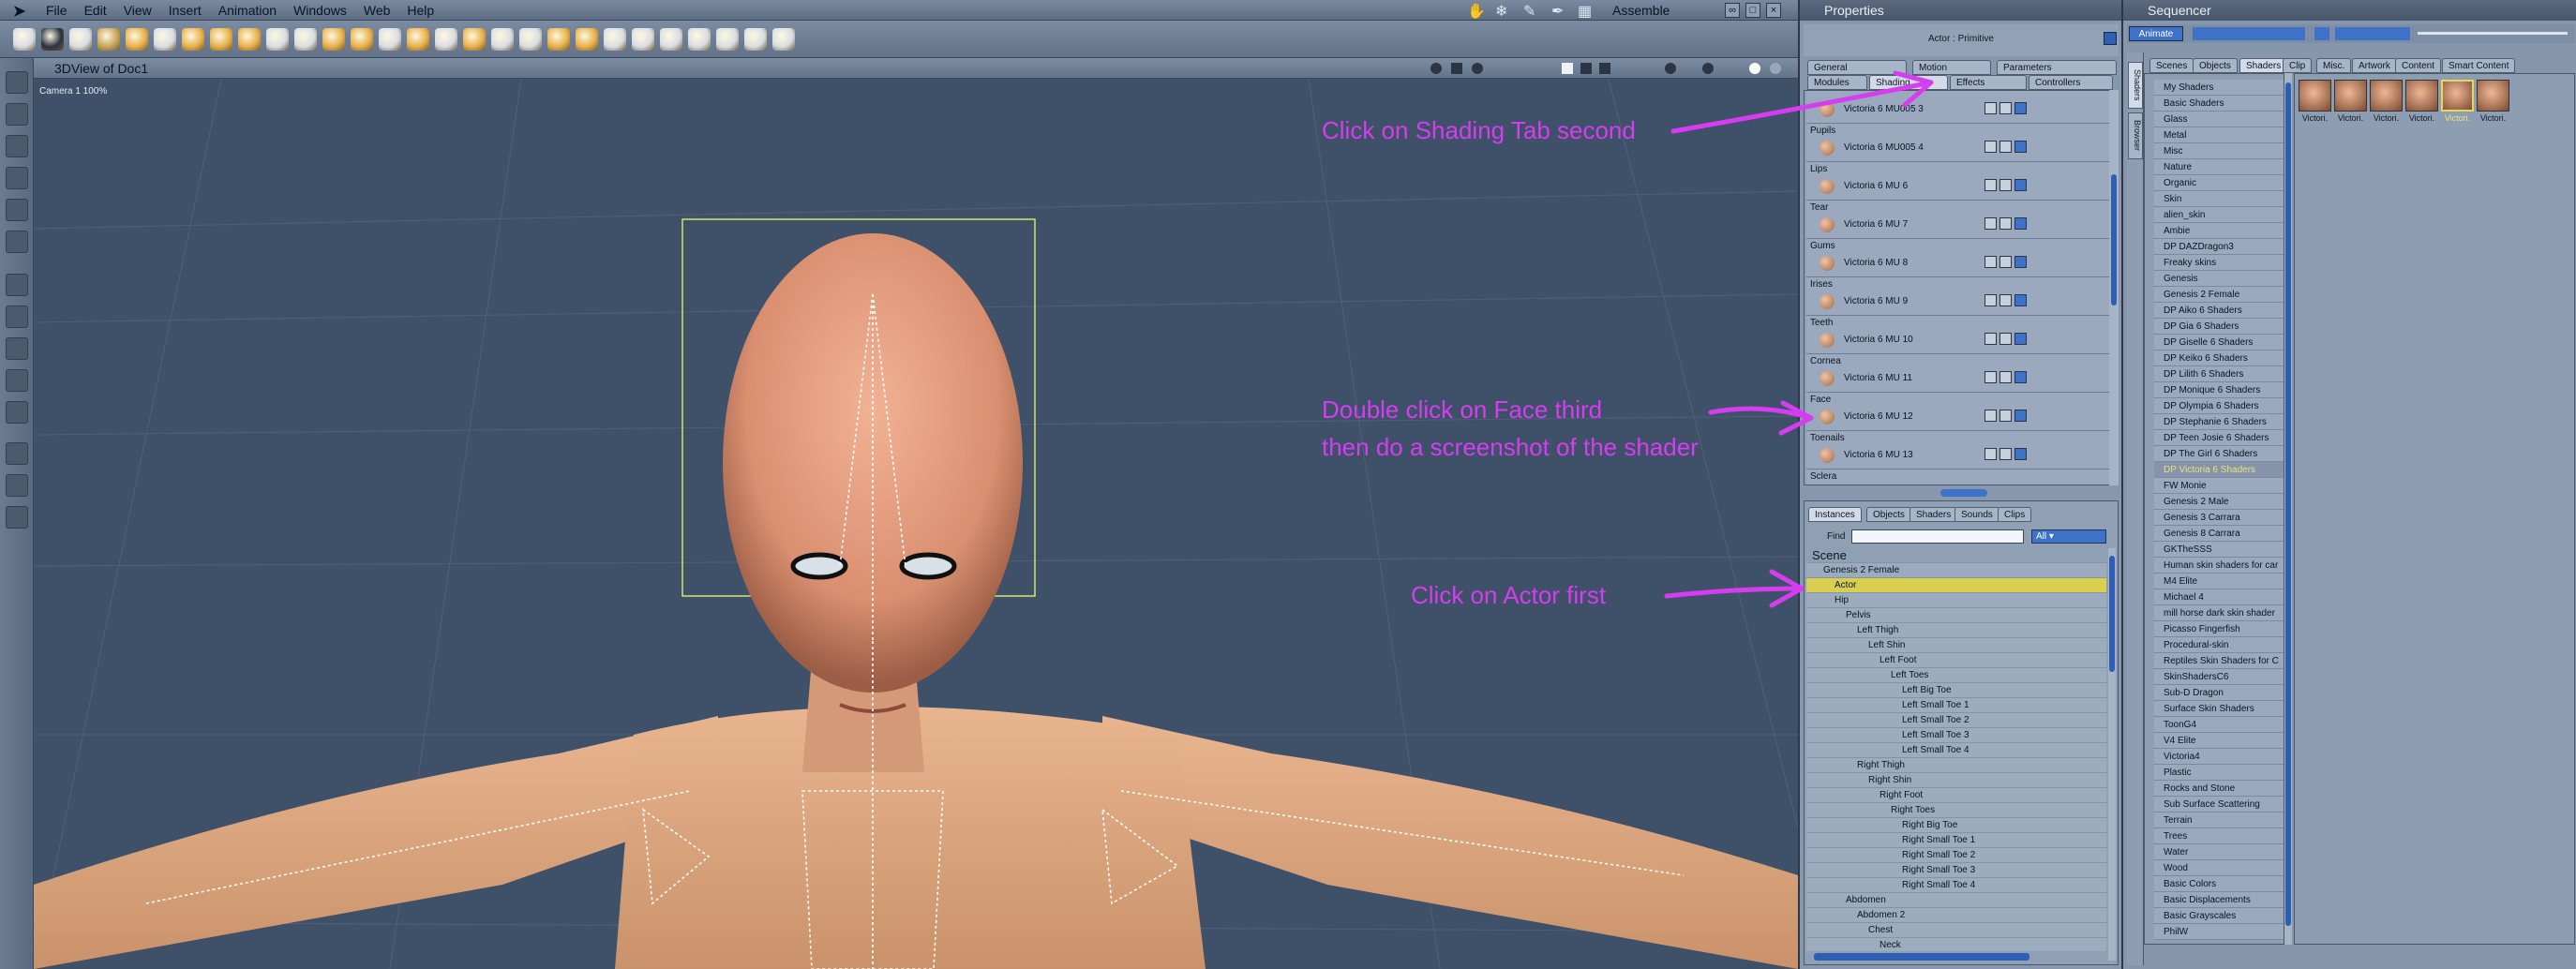 The image size is (2576, 969). I want to click on filter-select: All ▾, so click(2068, 536).